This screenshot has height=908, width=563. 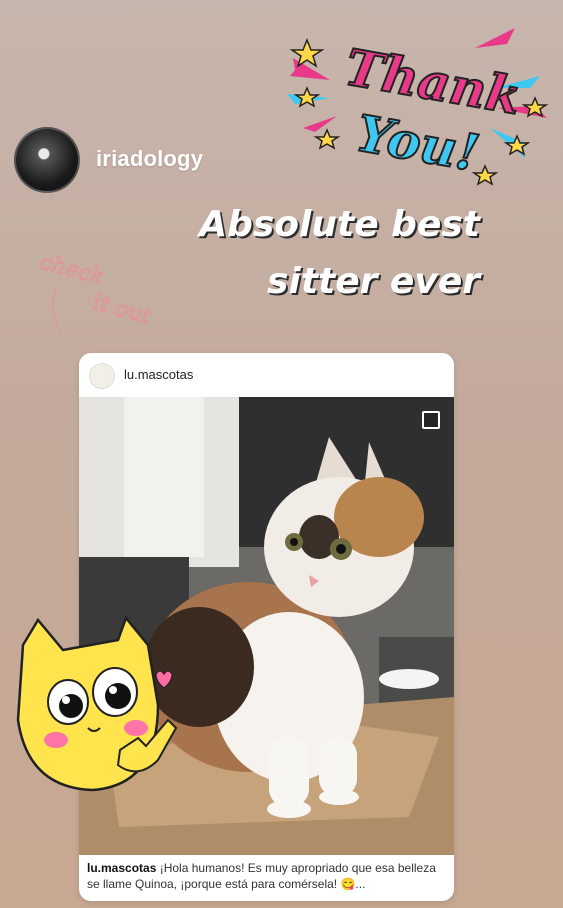 What do you see at coordinates (339, 224) in the screenshot?
I see `headline-line-1: Absolute best` at bounding box center [339, 224].